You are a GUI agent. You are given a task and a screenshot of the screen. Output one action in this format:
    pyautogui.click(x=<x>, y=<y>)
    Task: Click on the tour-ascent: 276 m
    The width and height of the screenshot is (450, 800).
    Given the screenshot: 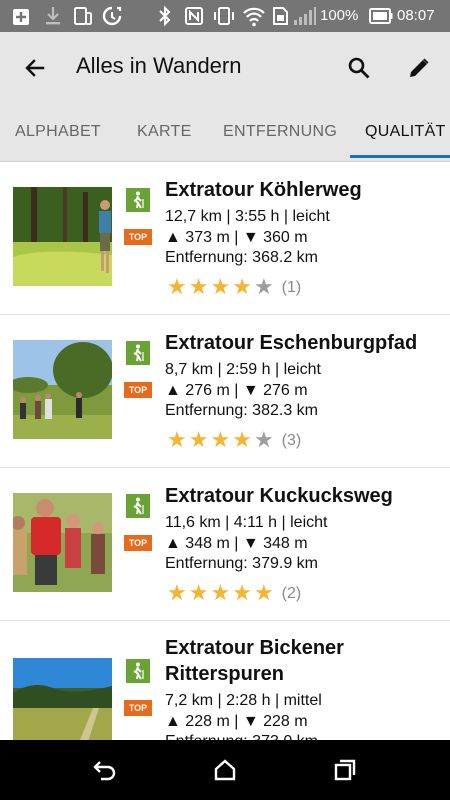 What is the action you would take?
    pyautogui.click(x=207, y=390)
    